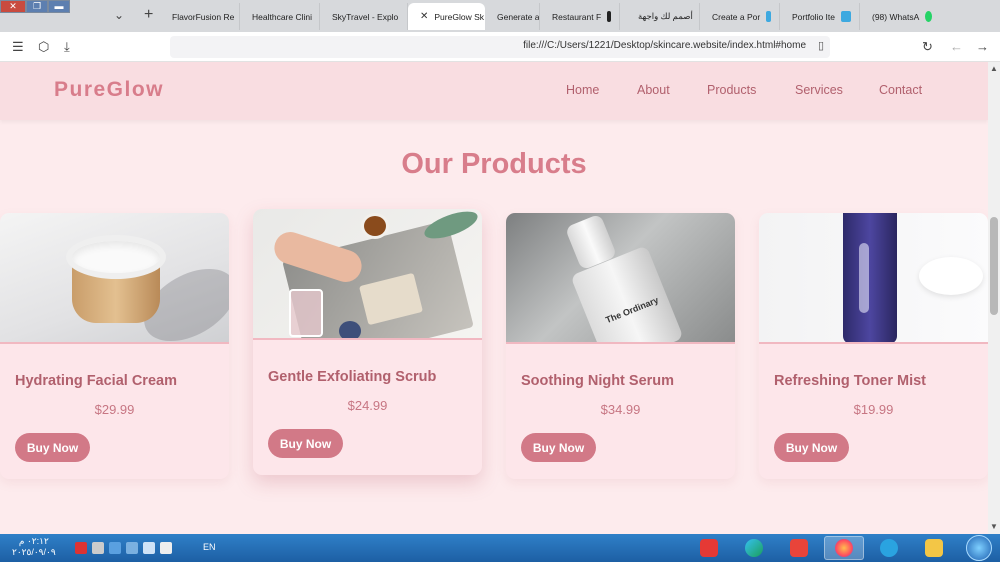 The height and width of the screenshot is (562, 1000). I want to click on tab-healthcare: Healthcare Clini, so click(280, 16).